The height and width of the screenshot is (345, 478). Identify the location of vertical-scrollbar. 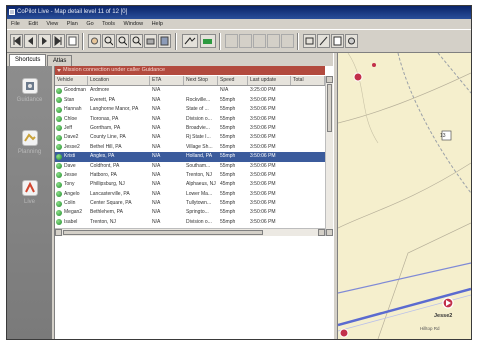
(329, 156).